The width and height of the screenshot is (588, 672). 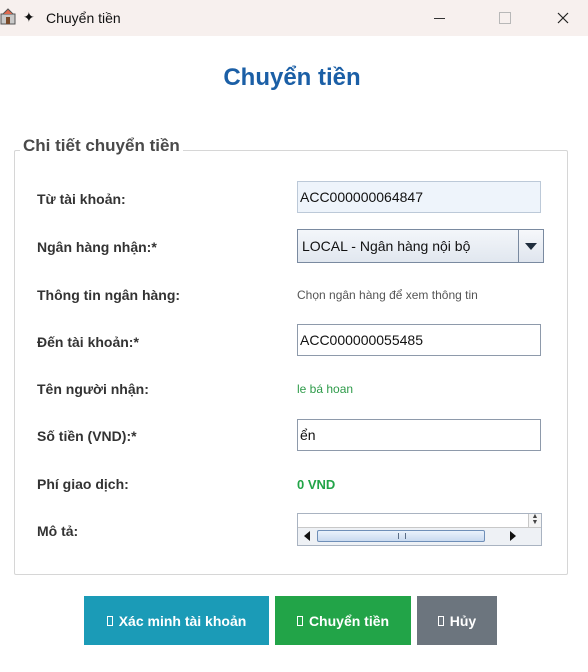 What do you see at coordinates (29, 17) in the screenshot?
I see `transfer-icon: ✦` at bounding box center [29, 17].